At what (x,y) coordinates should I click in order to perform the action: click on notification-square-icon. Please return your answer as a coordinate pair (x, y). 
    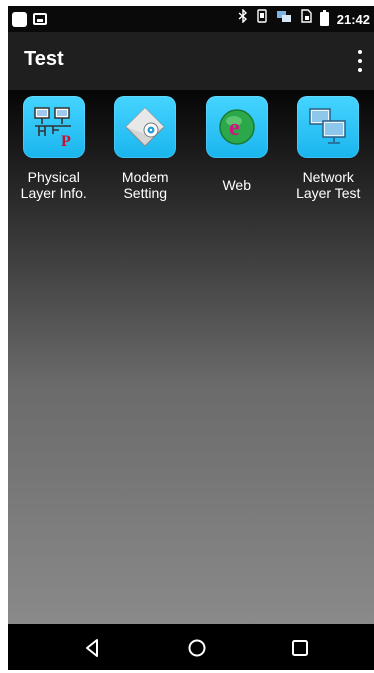
    Looking at the image, I should click on (19, 19).